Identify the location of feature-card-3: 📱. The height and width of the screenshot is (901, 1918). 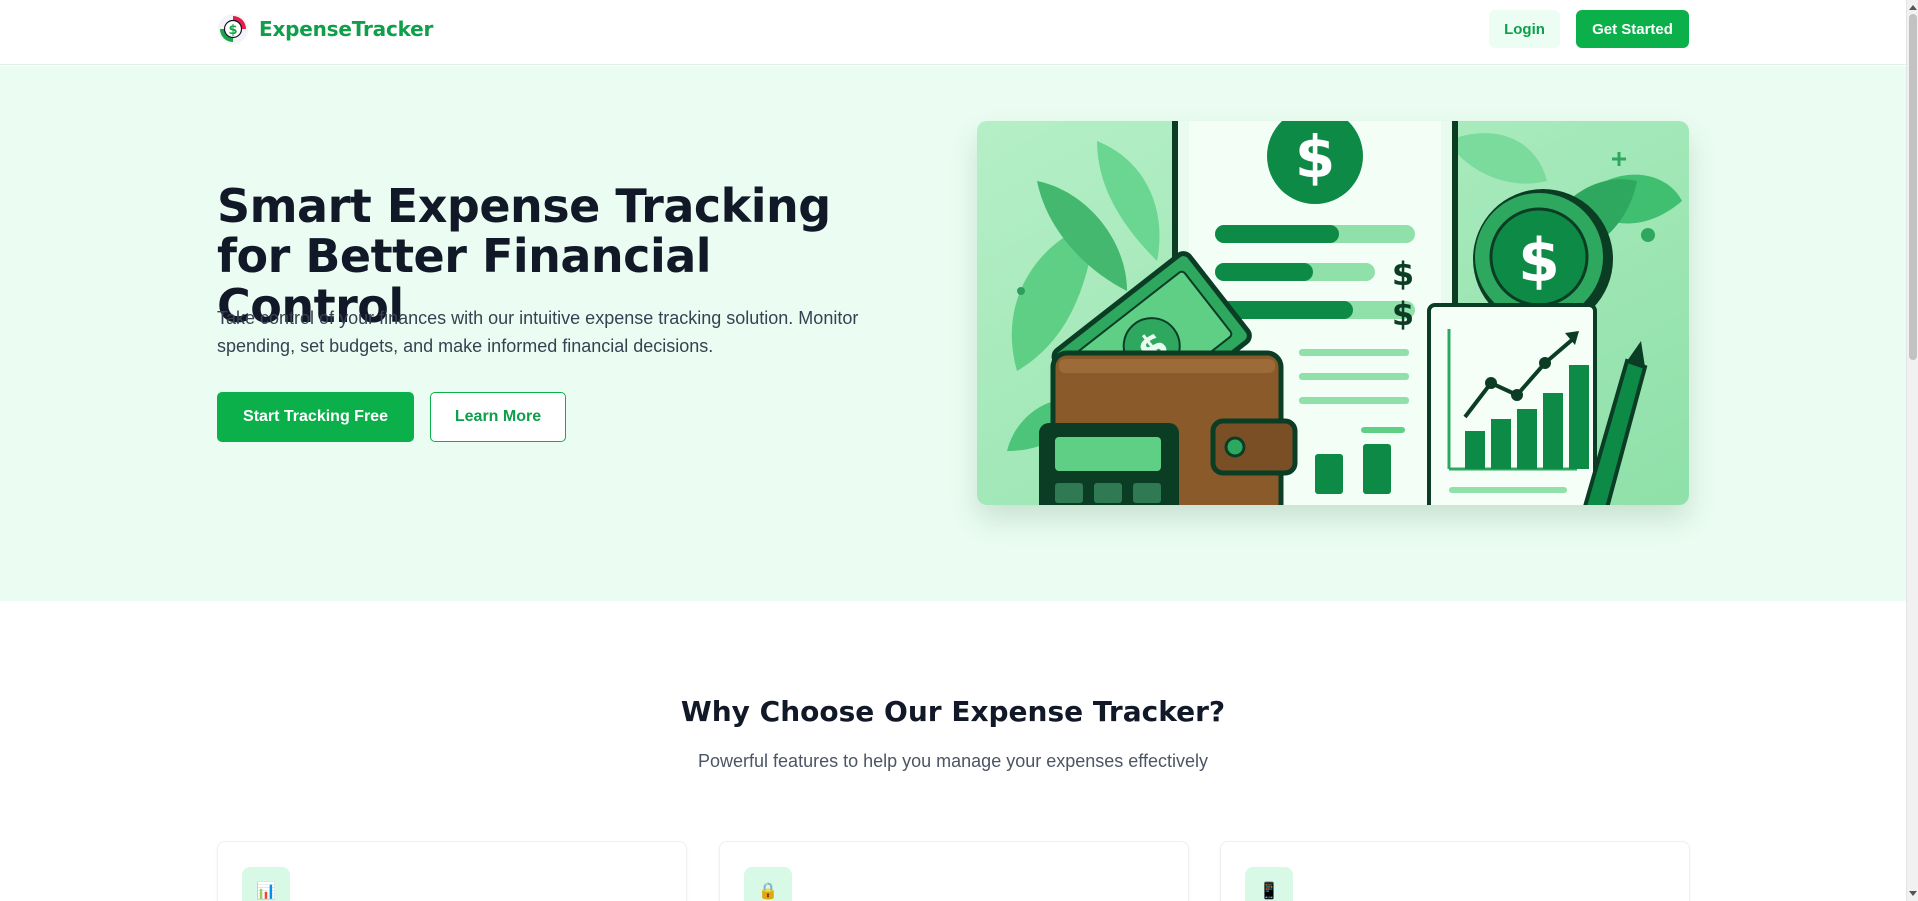
(1455, 871).